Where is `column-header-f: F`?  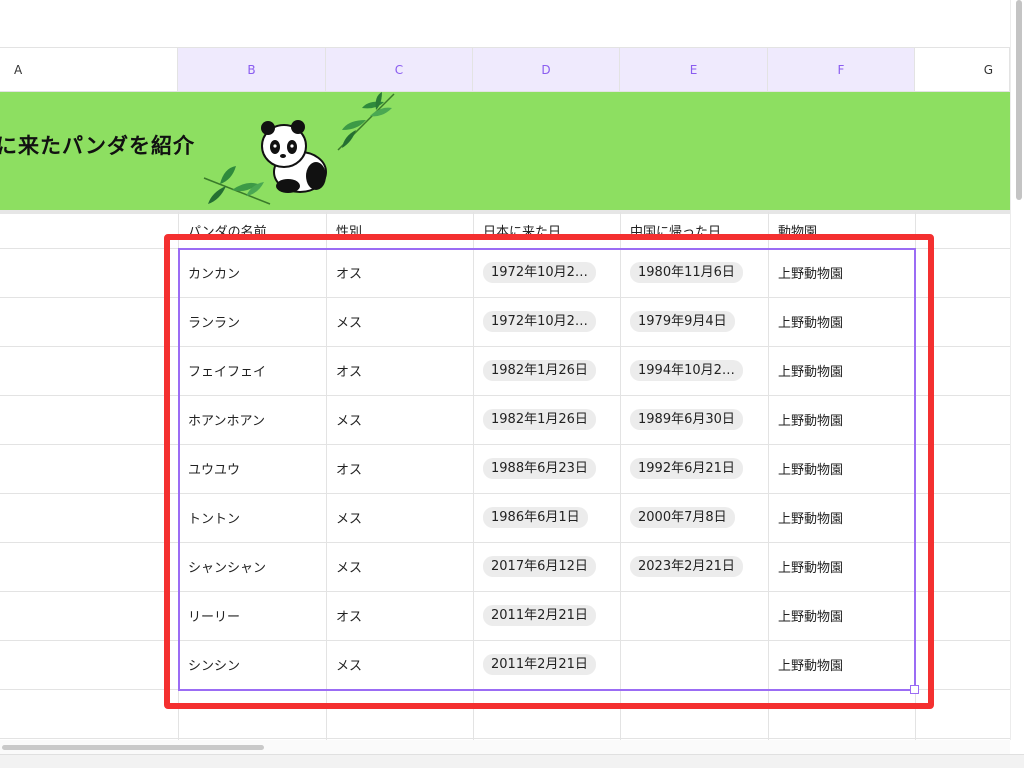
column-header-f: F is located at coordinates (841, 70).